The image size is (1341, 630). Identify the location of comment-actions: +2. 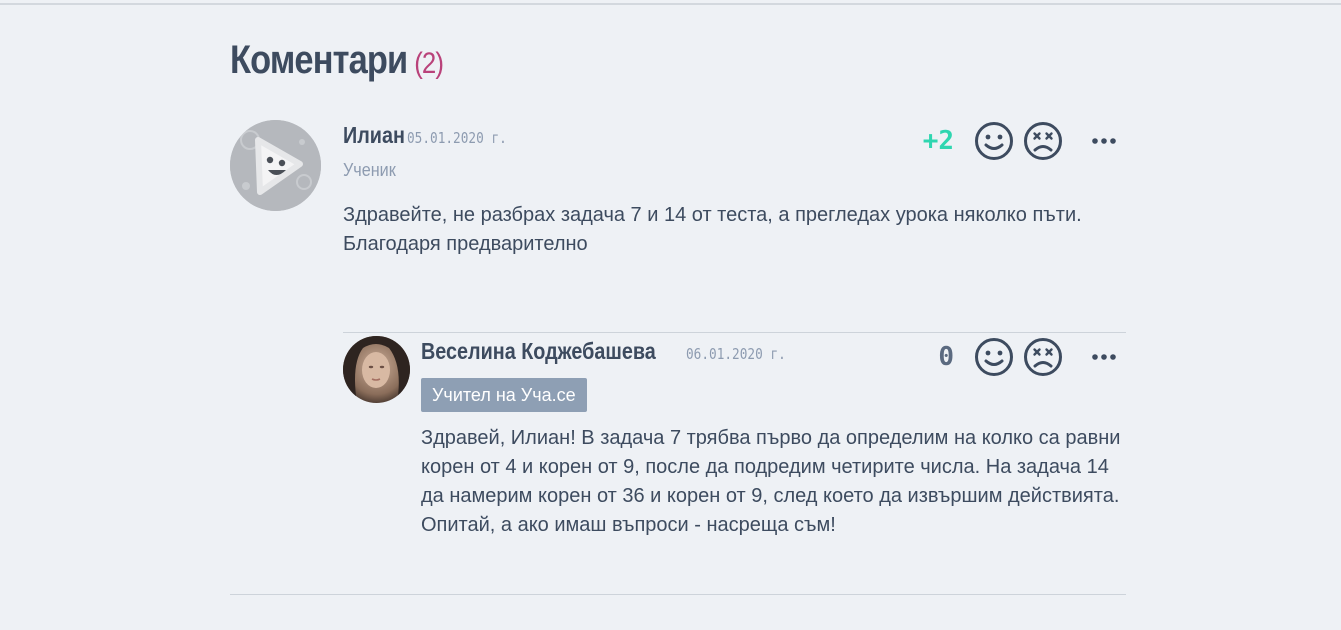
(1024, 141).